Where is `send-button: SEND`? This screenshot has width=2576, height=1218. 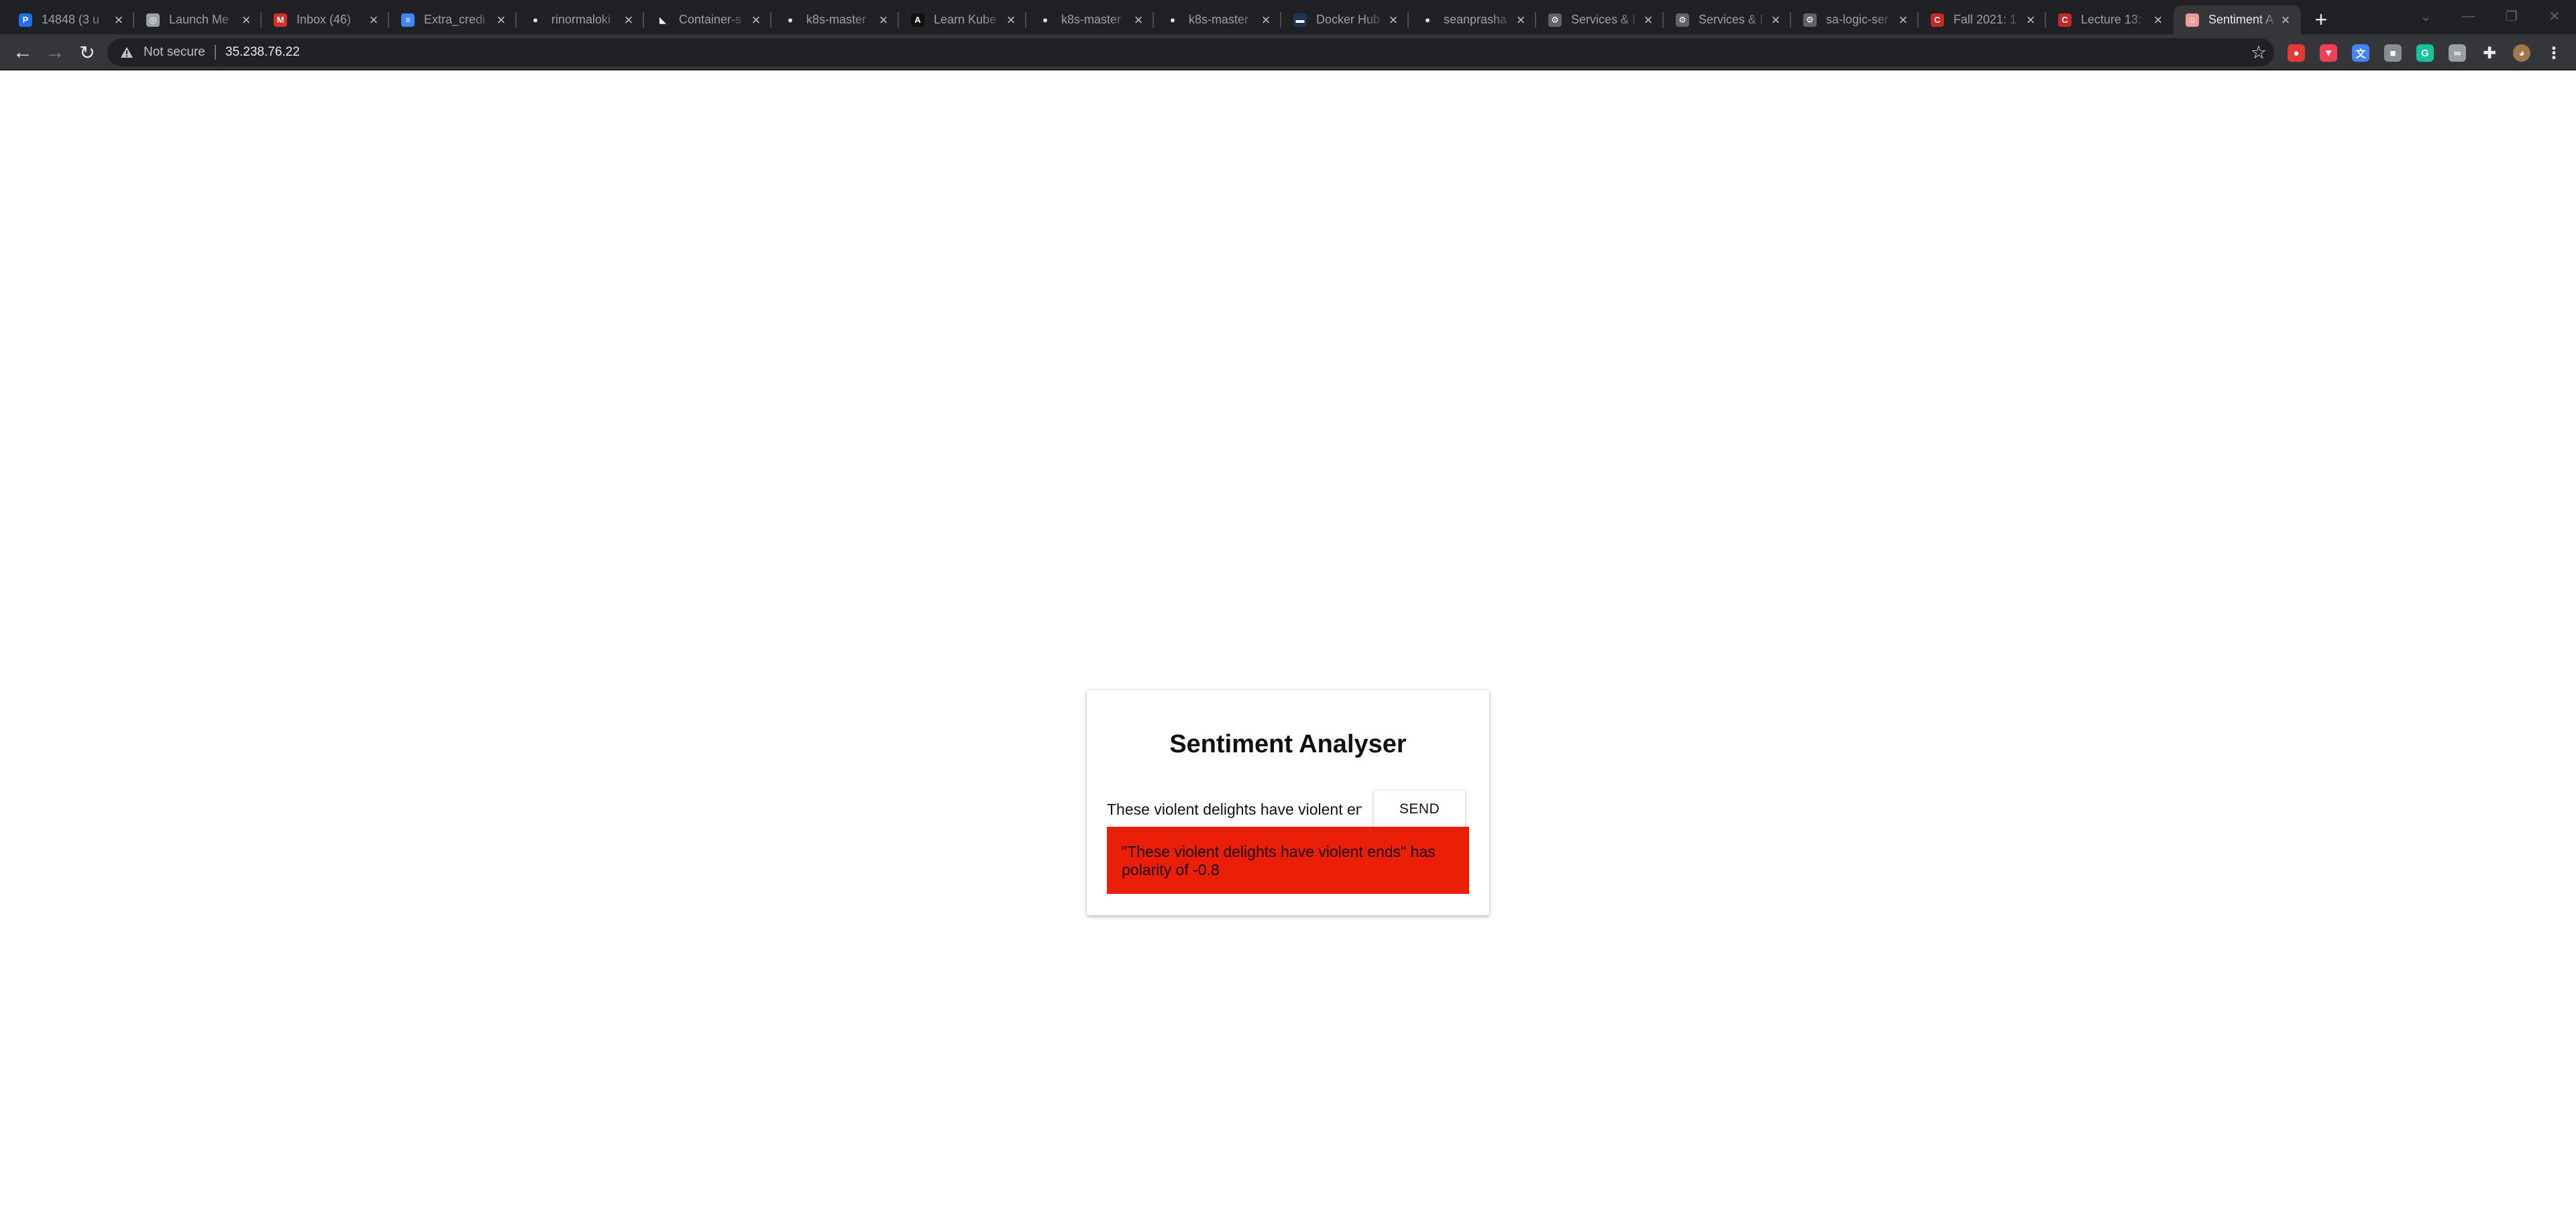
send-button: SEND is located at coordinates (1419, 809).